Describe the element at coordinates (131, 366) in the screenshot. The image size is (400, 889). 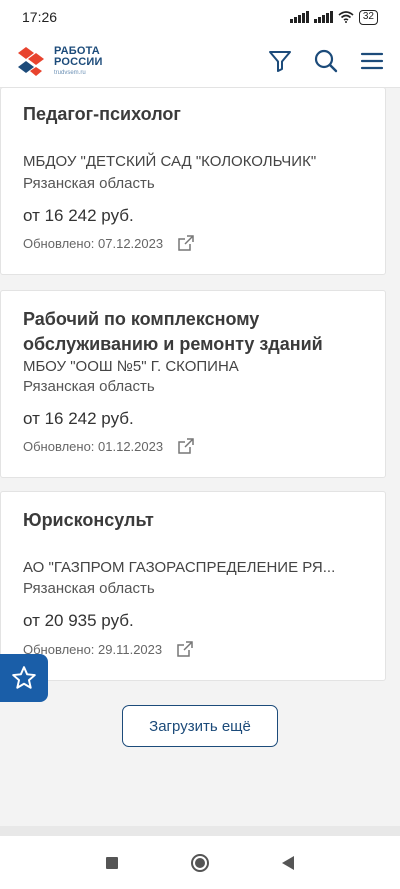
I see `vacancy-org: МБОУ "ООШ №5" Г. СКОПИНА` at that location.